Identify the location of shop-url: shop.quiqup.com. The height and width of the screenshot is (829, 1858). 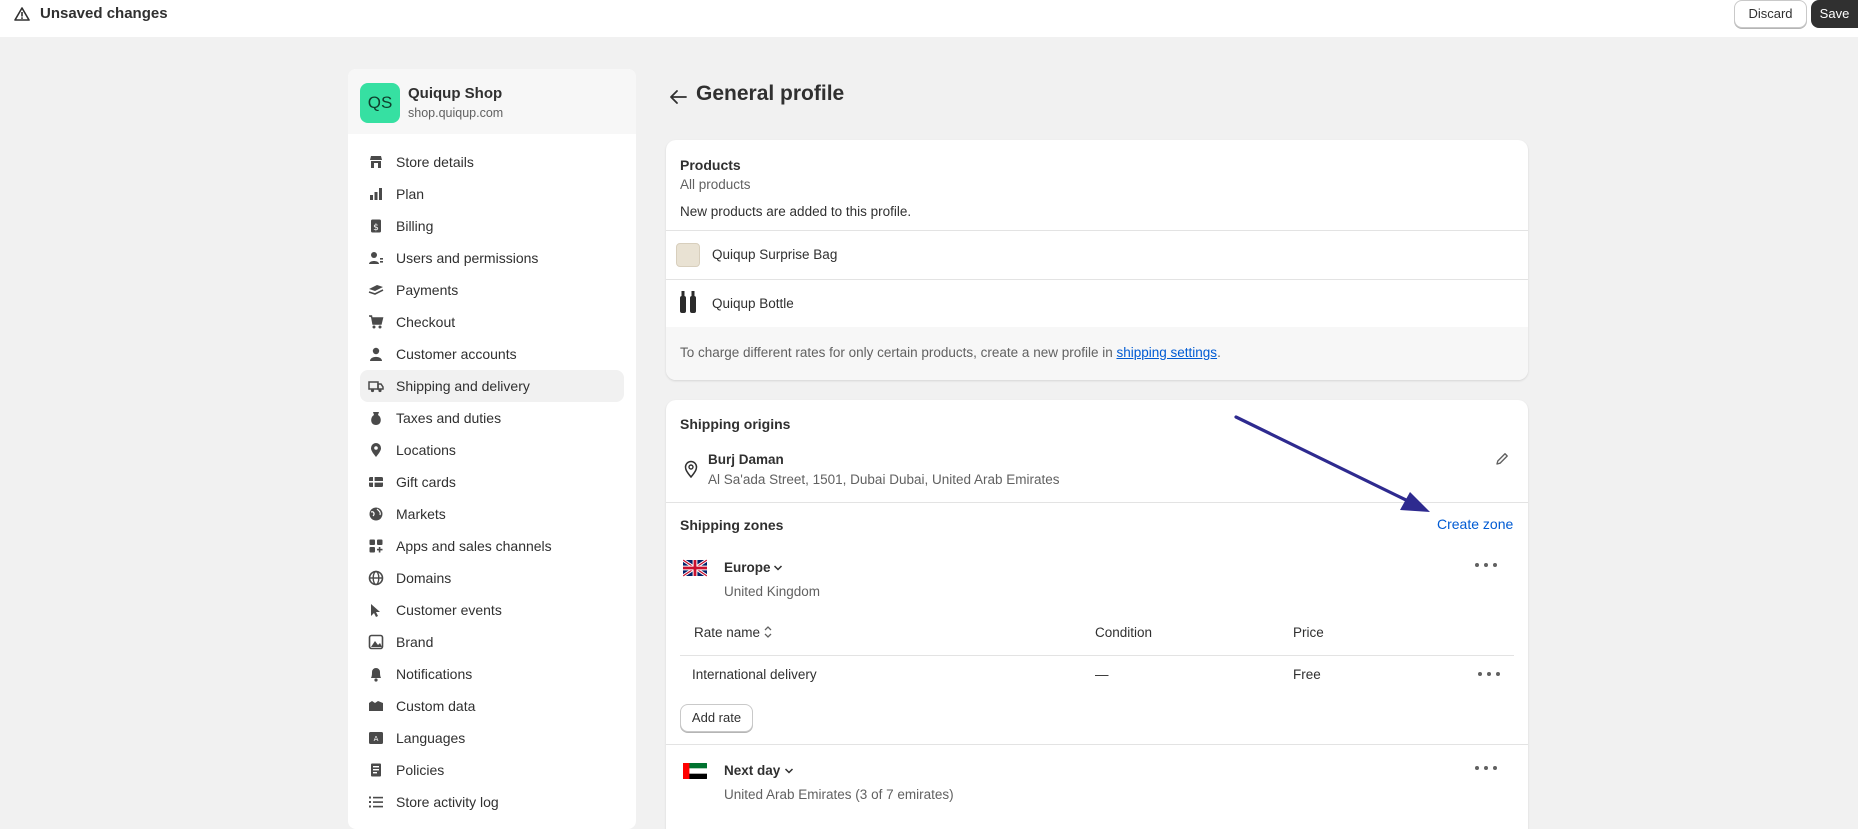
(456, 113).